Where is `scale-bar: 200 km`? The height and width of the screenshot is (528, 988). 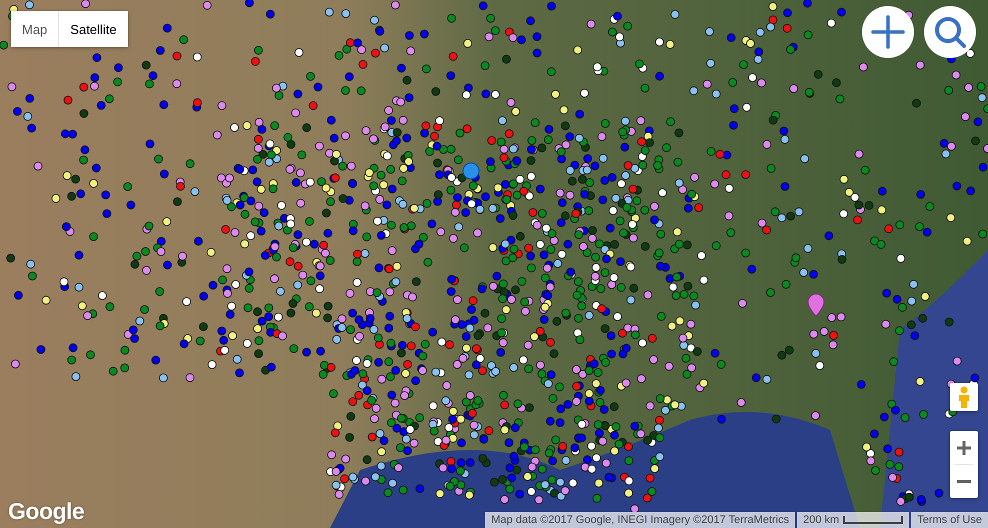
scale-bar: 200 km is located at coordinates (853, 520).